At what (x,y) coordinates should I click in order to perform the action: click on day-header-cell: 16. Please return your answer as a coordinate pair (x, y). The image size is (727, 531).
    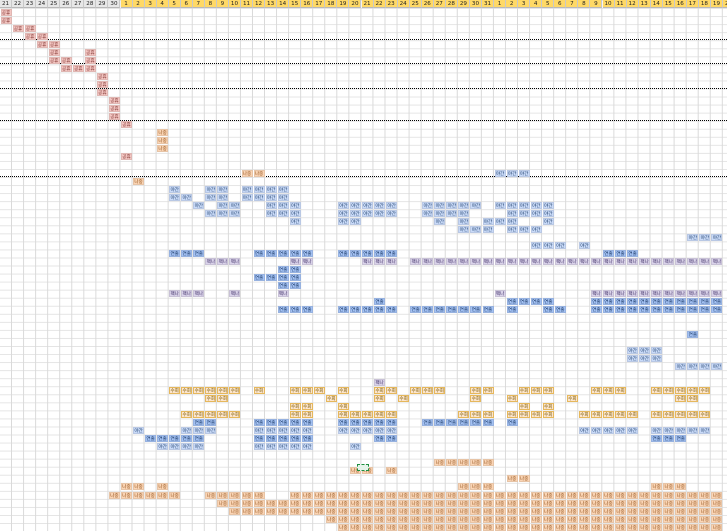
    Looking at the image, I should click on (307, 4).